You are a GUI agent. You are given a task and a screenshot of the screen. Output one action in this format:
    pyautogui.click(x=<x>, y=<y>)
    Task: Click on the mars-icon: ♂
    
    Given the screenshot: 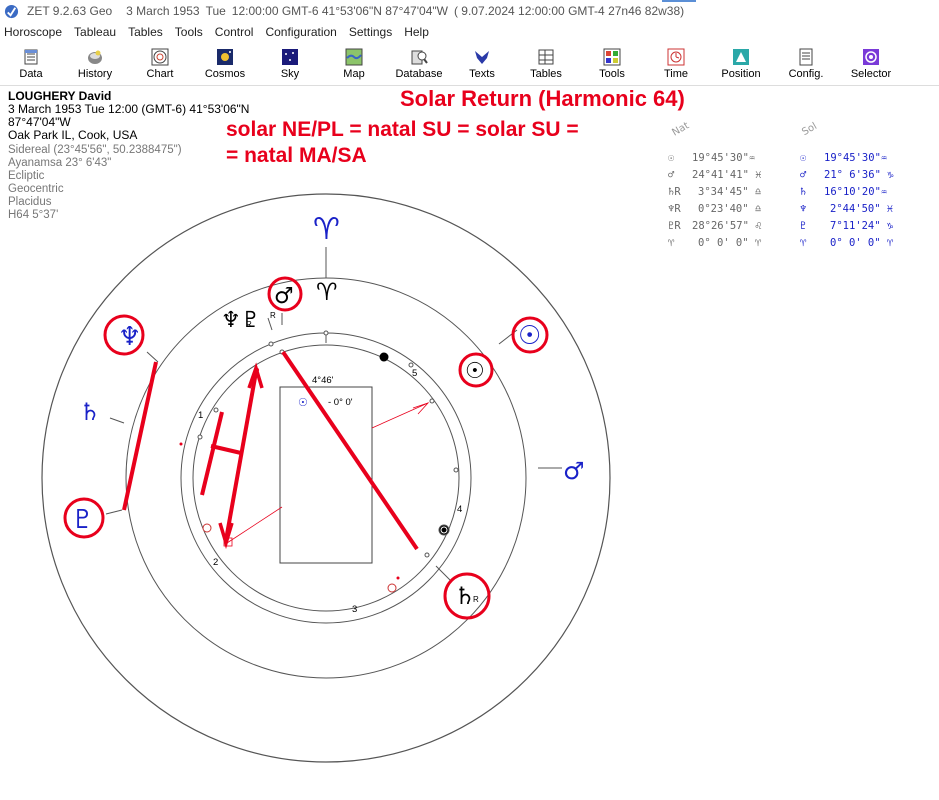 What is the action you would take?
    pyautogui.click(x=284, y=296)
    